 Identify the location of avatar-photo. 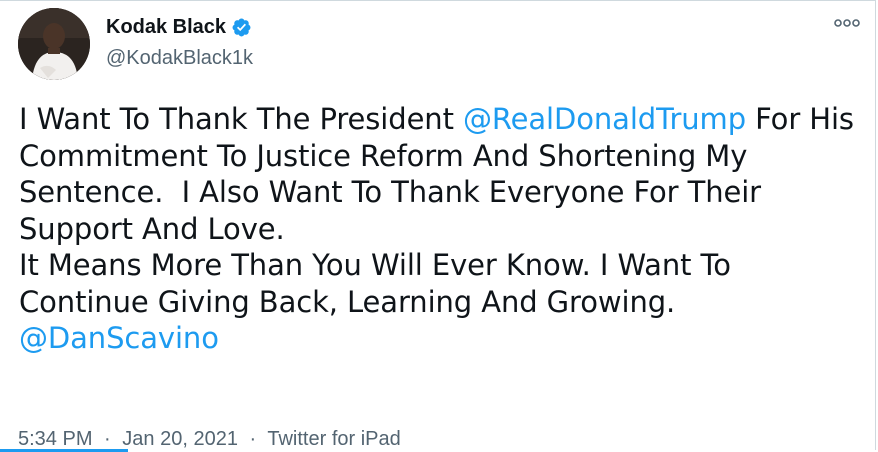
(54, 44).